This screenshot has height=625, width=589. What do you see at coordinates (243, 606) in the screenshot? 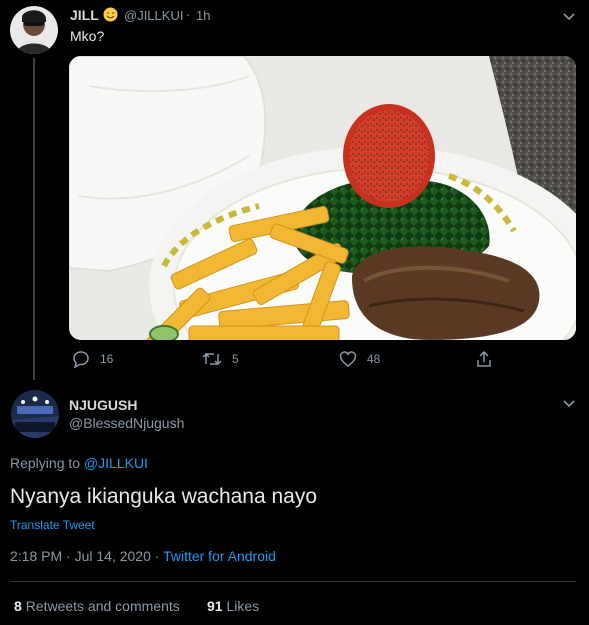
I see `likes-label: Likes` at bounding box center [243, 606].